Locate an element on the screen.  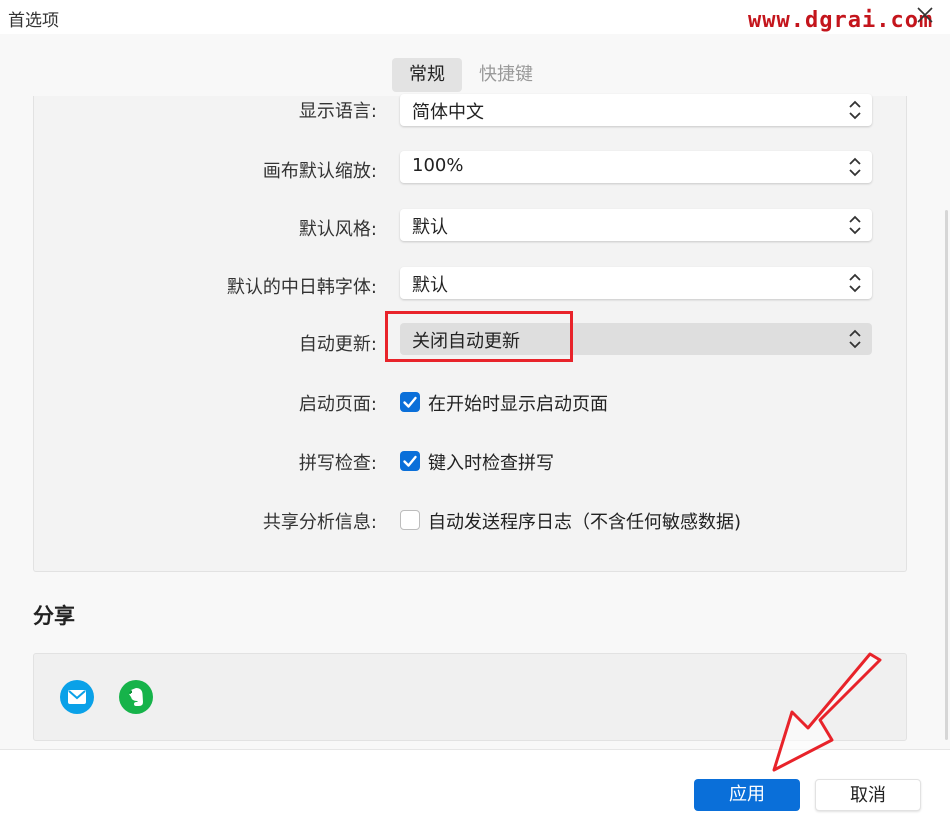
tab-bar: 常规 快捷键 is located at coordinates (471, 75).